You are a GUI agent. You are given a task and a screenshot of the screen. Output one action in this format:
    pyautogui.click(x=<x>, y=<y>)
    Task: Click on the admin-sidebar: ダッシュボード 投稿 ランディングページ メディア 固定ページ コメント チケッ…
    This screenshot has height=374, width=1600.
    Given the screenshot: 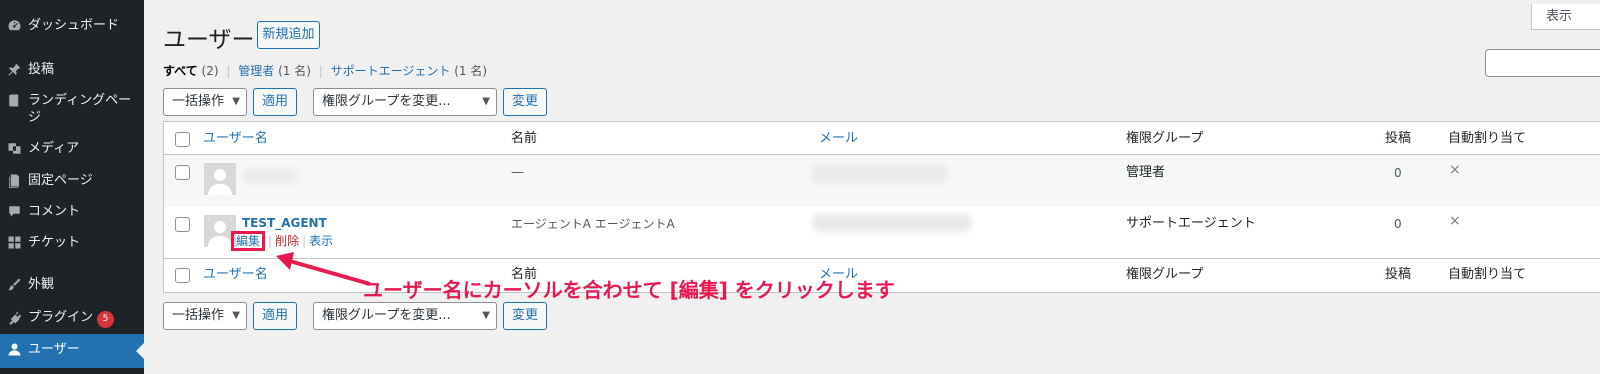 What is the action you would take?
    pyautogui.click(x=72, y=187)
    